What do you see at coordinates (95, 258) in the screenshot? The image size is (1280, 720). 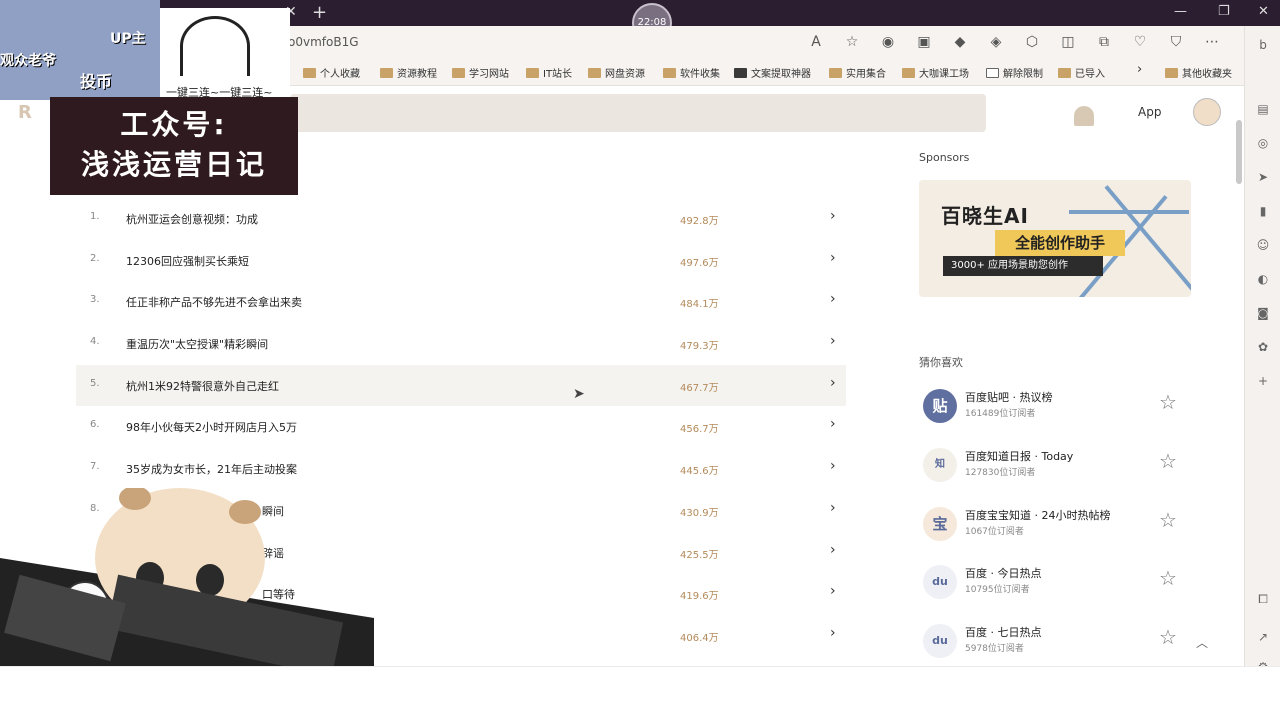 I see `rank-number: 2.` at bounding box center [95, 258].